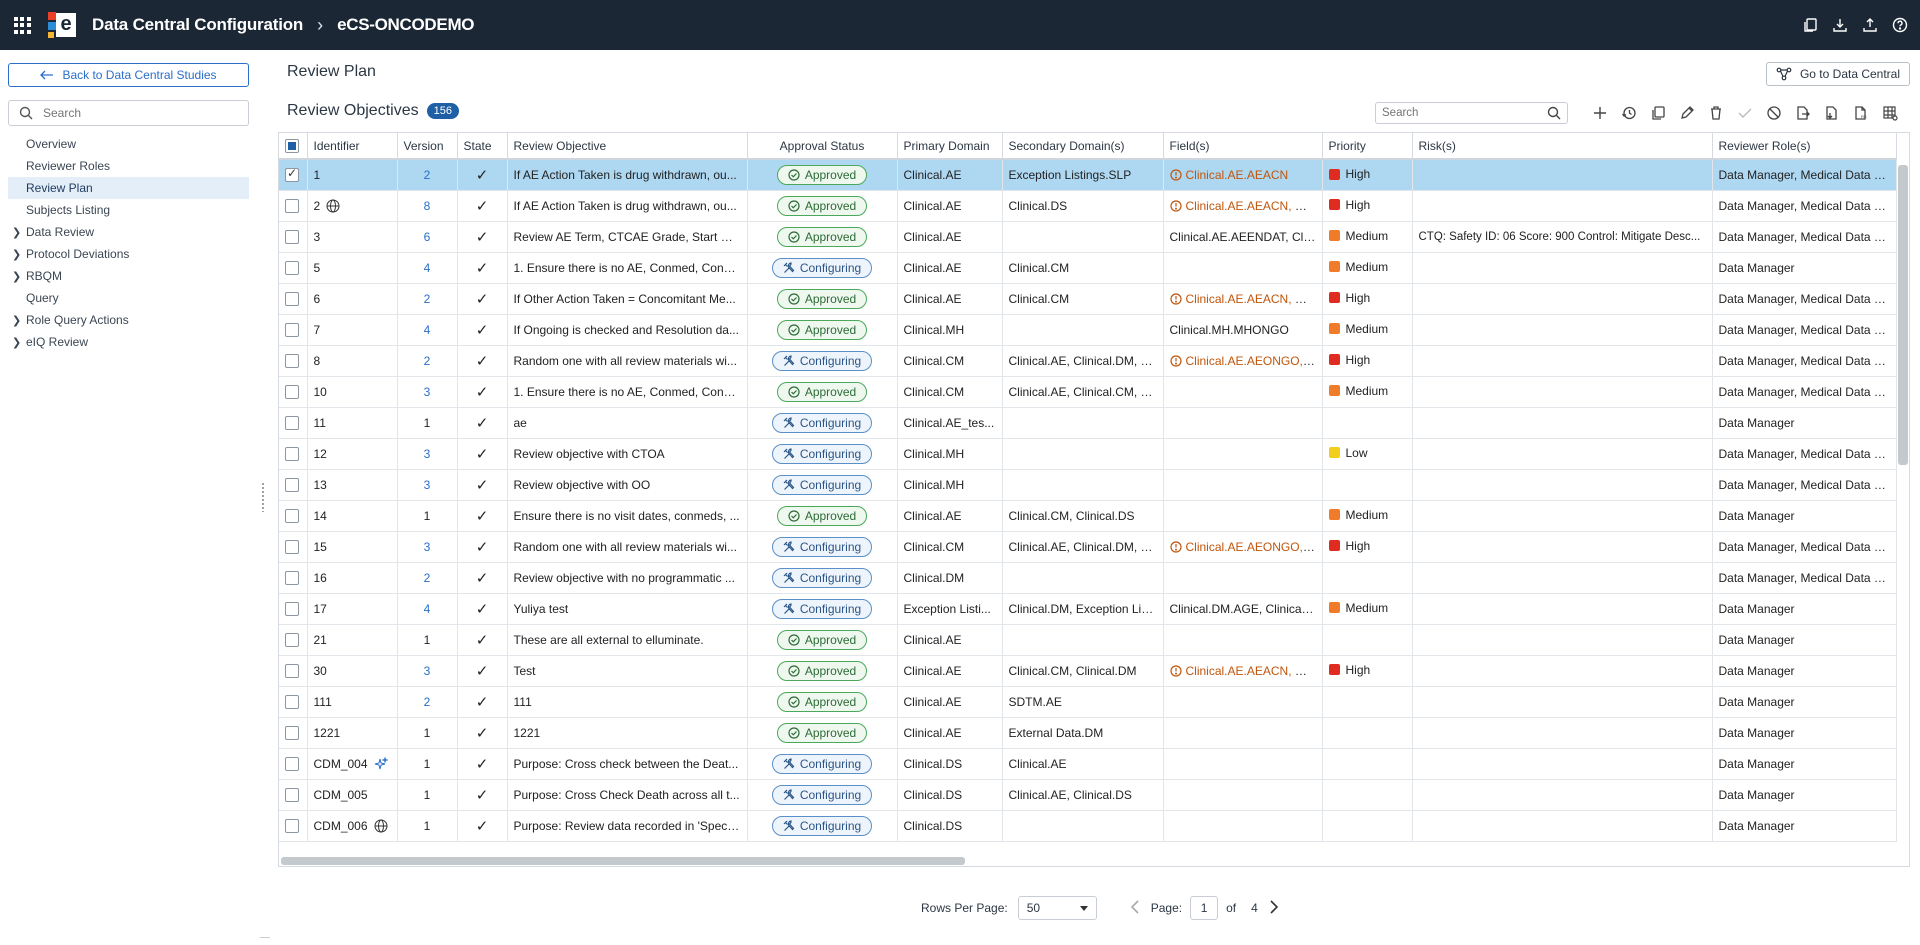 The height and width of the screenshot is (945, 1920). What do you see at coordinates (1243, 146) in the screenshot?
I see `column-header-fields: Field(s)` at bounding box center [1243, 146].